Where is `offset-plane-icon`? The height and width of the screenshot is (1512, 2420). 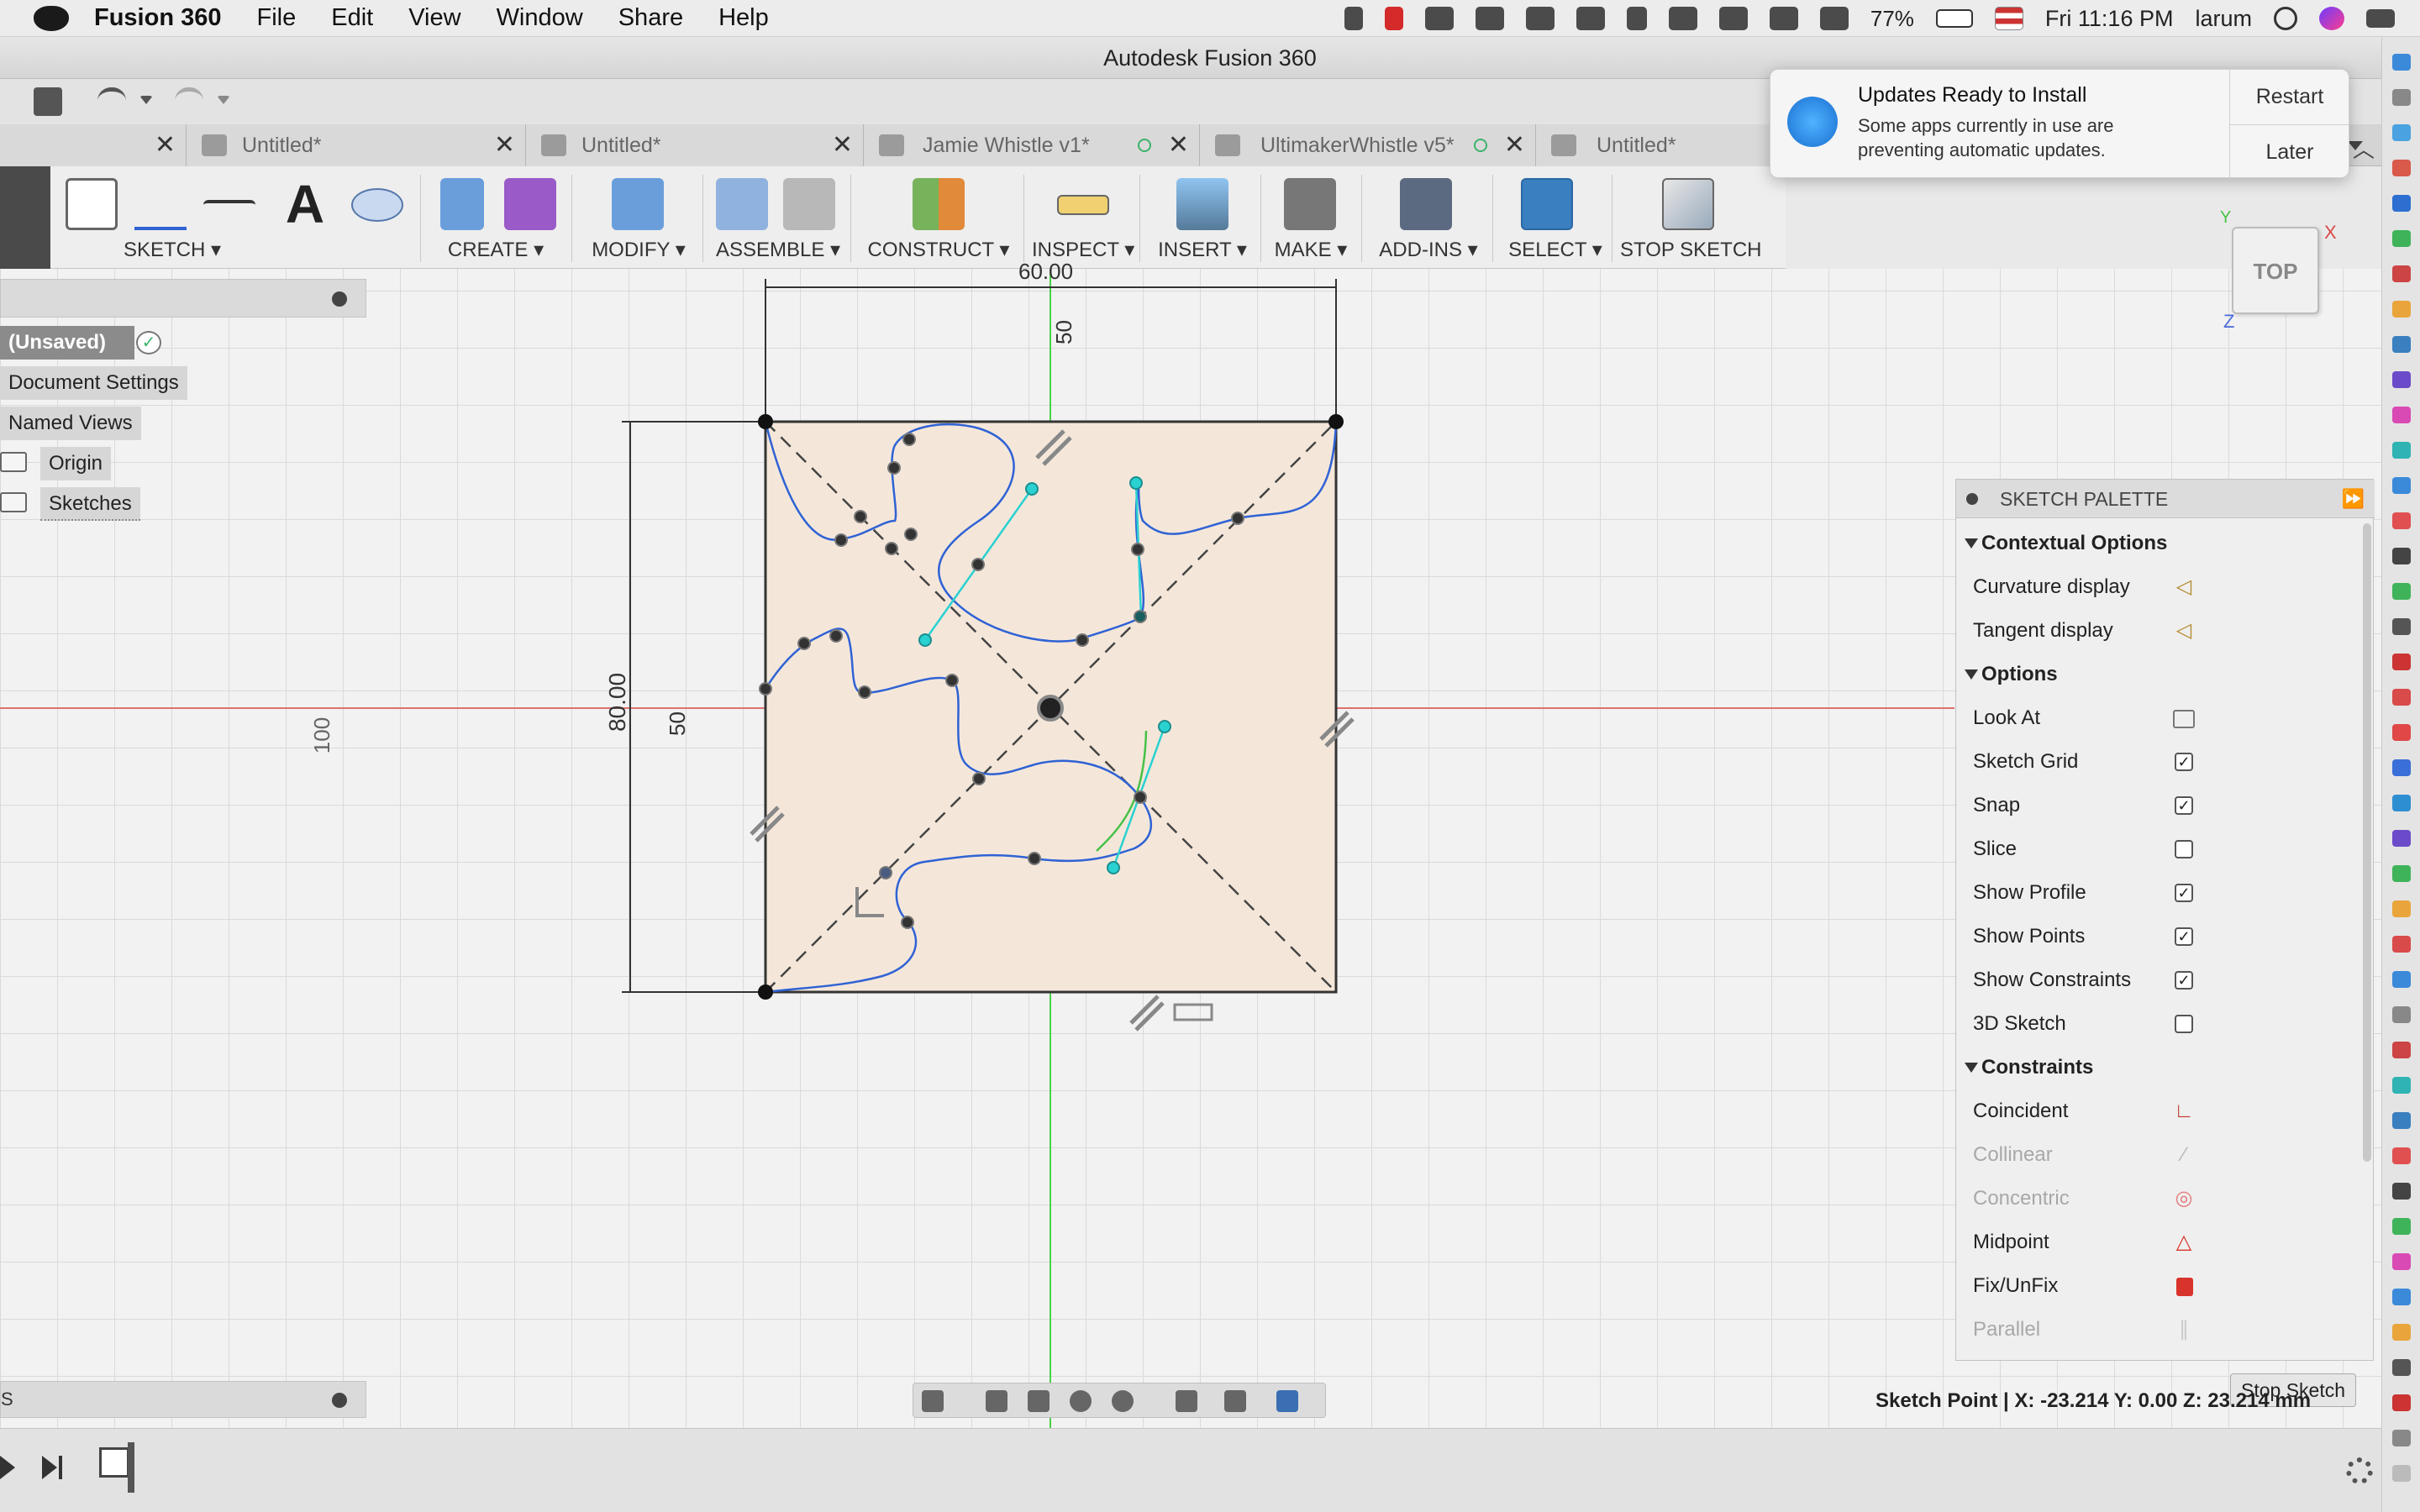
offset-plane-icon is located at coordinates (939, 204).